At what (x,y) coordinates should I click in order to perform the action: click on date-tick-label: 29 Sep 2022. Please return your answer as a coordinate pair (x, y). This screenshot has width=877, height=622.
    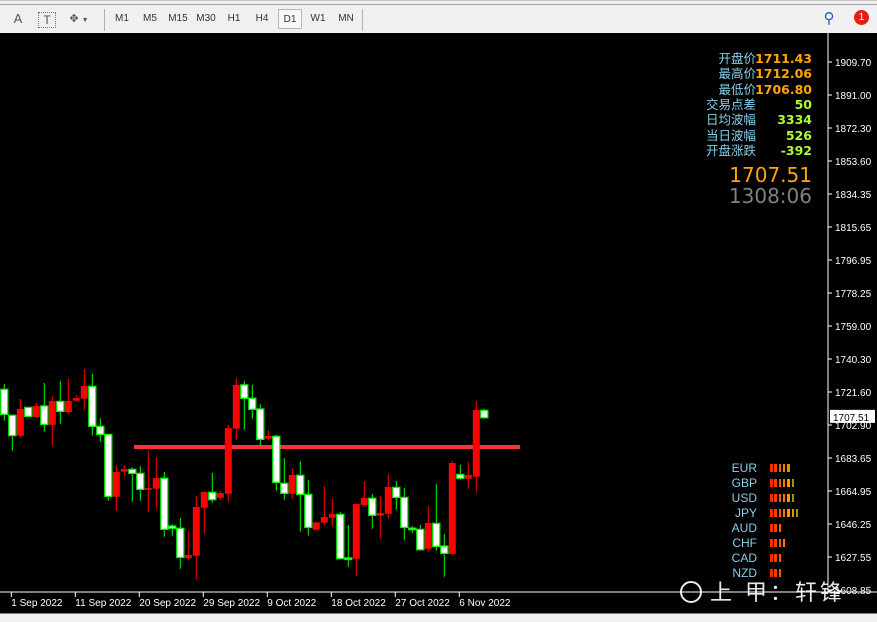
    Looking at the image, I should click on (231, 603).